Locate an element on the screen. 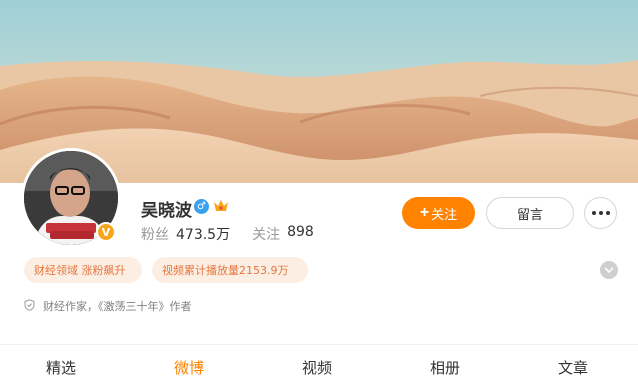  fans-count: 473.5万 is located at coordinates (203, 234).